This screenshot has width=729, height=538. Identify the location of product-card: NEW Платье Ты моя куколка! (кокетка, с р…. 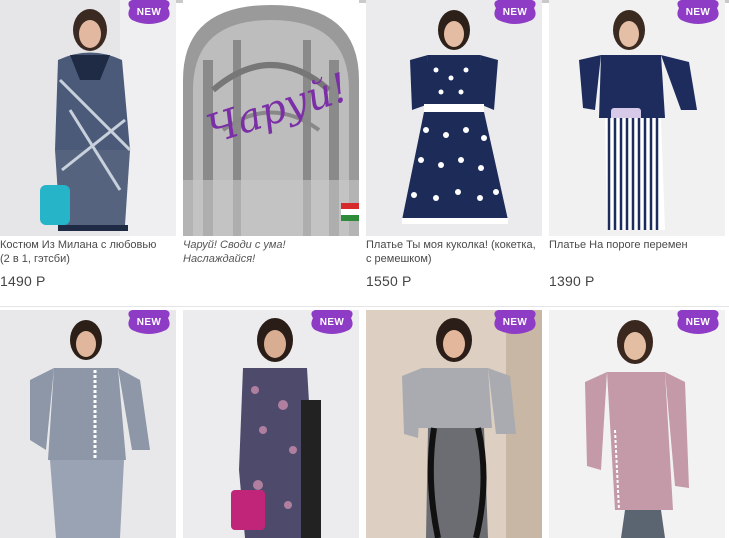
(454, 150).